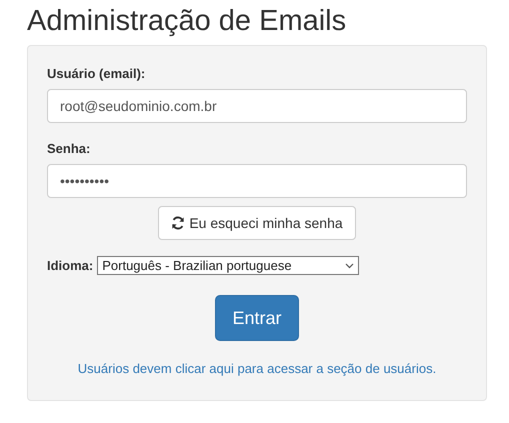 This screenshot has height=423, width=509. I want to click on field-label: Usuário (email):, so click(96, 73).